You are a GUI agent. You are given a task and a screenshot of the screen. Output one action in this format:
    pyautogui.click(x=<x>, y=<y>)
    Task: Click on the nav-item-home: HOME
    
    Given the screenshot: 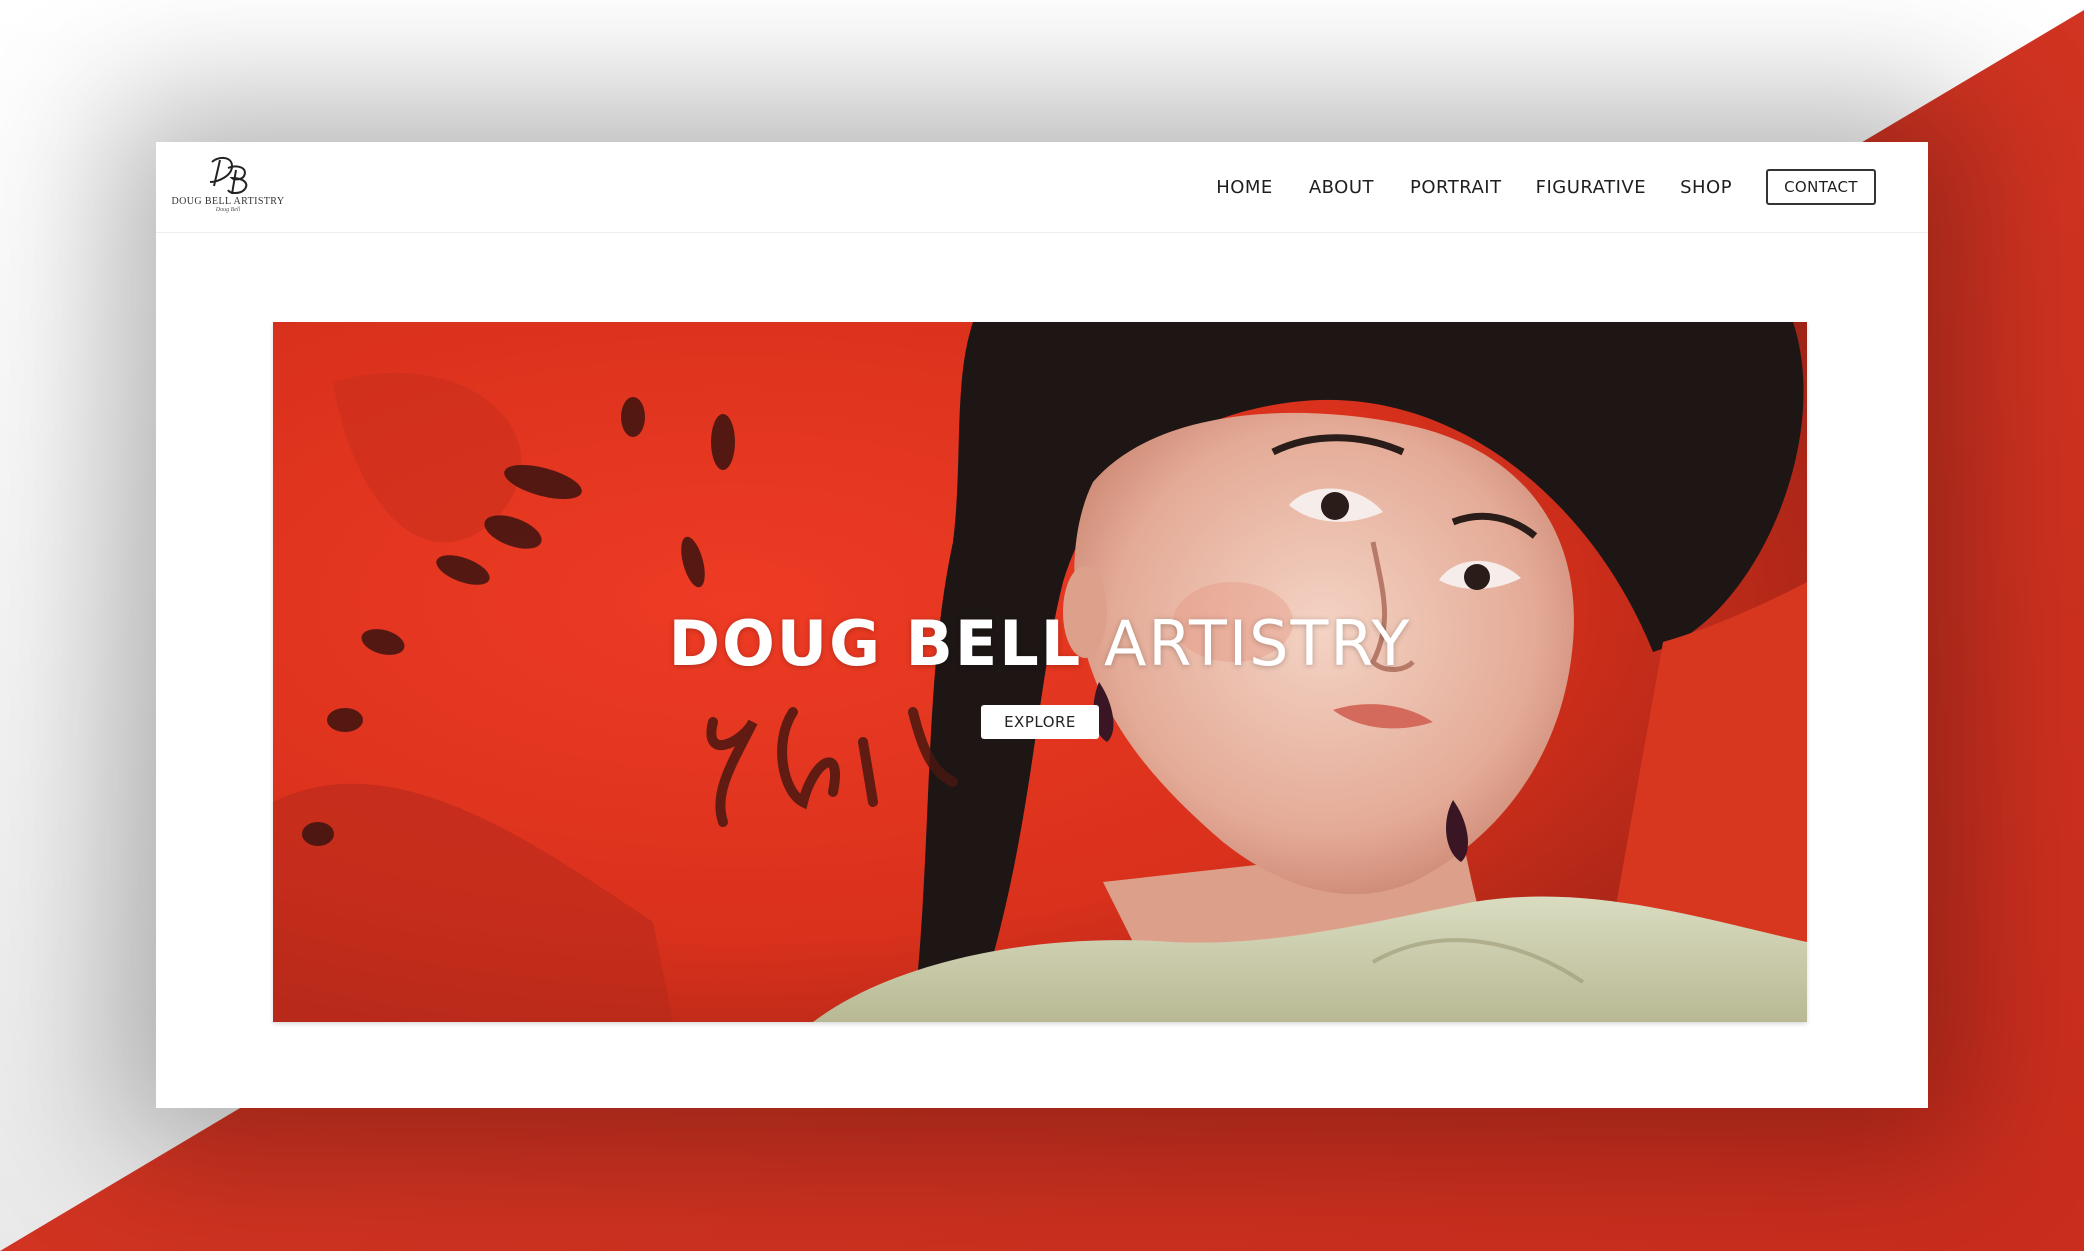 What is the action you would take?
    pyautogui.click(x=1244, y=187)
    